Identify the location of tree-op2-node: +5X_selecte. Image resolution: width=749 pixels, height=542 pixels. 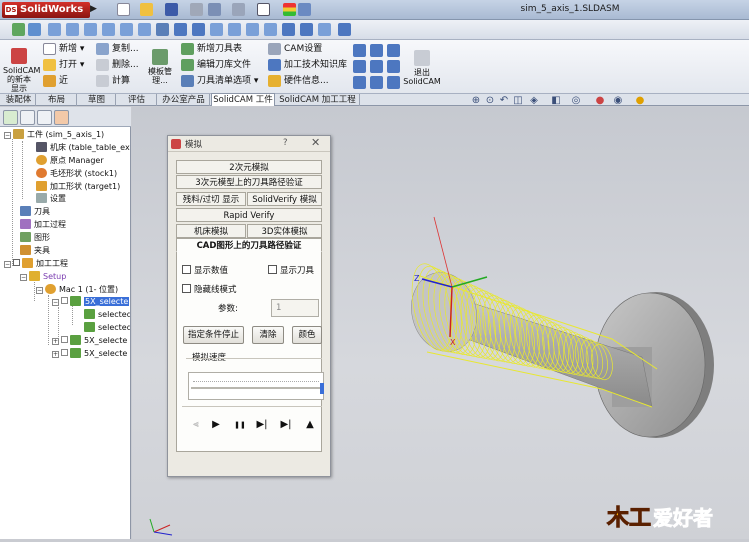
(89, 341).